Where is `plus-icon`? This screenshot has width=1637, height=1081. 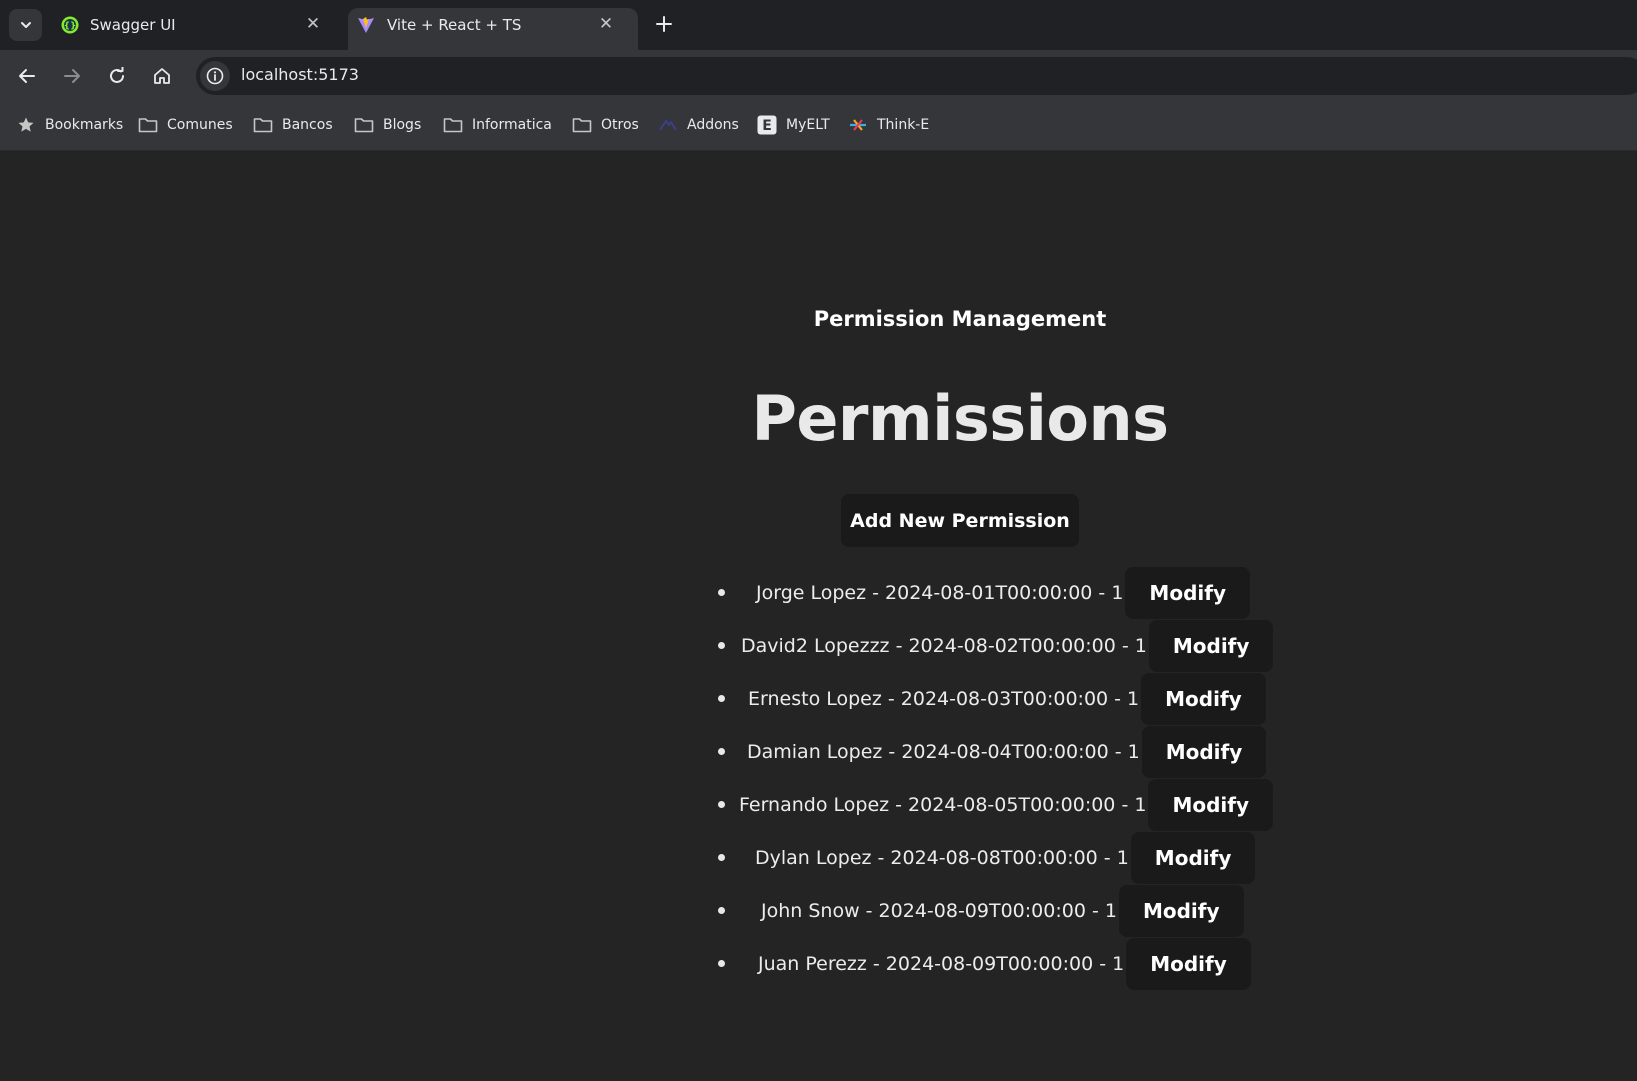
plus-icon is located at coordinates (664, 24).